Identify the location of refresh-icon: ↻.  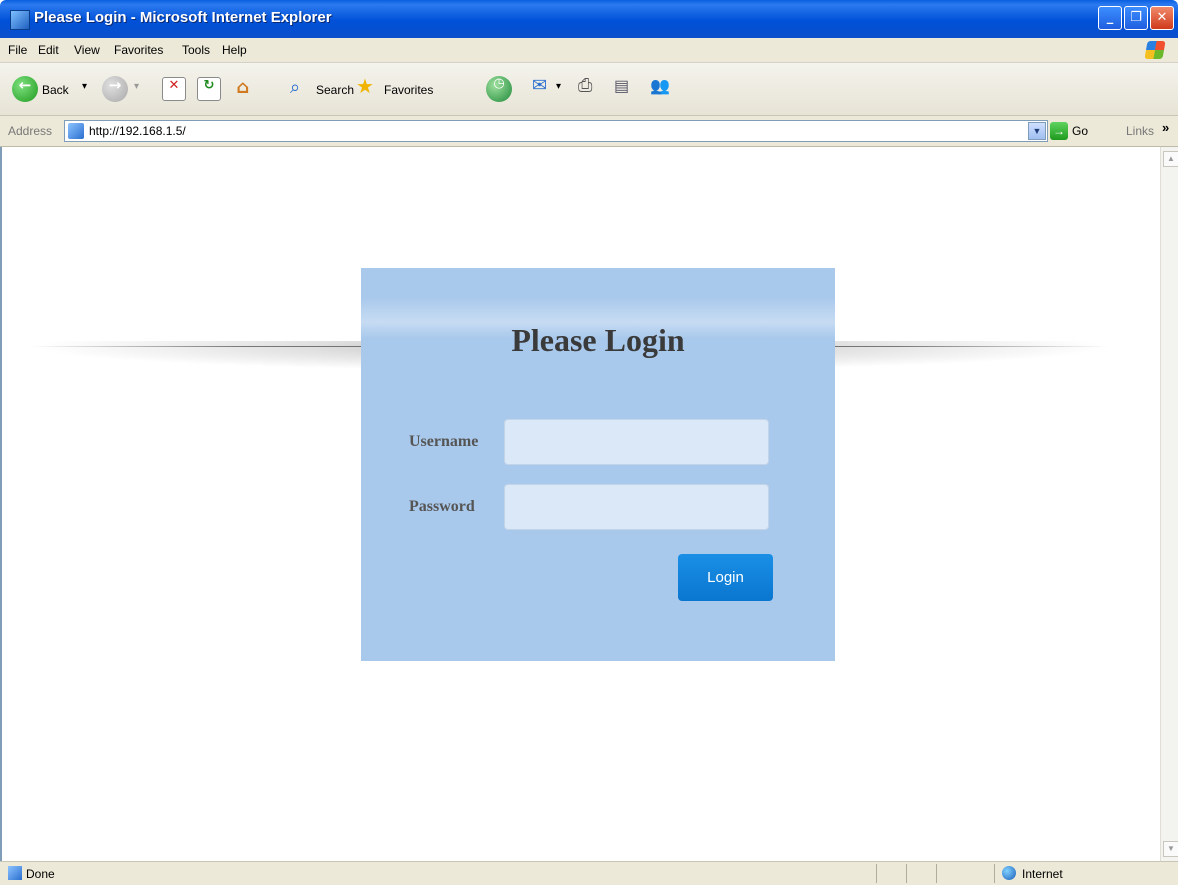
(209, 89).